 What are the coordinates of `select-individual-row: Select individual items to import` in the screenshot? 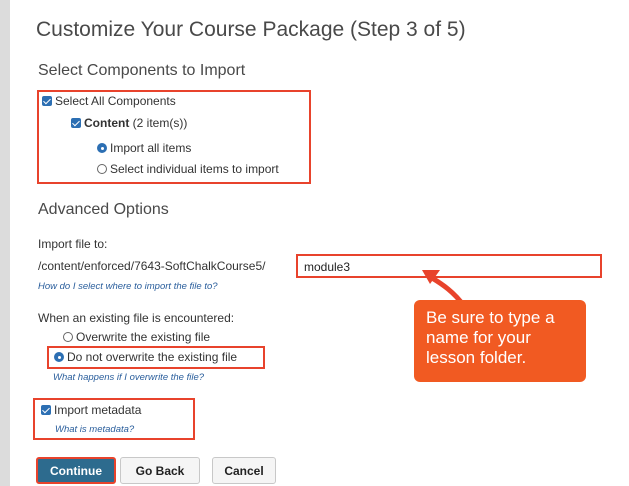 It's located at (188, 169).